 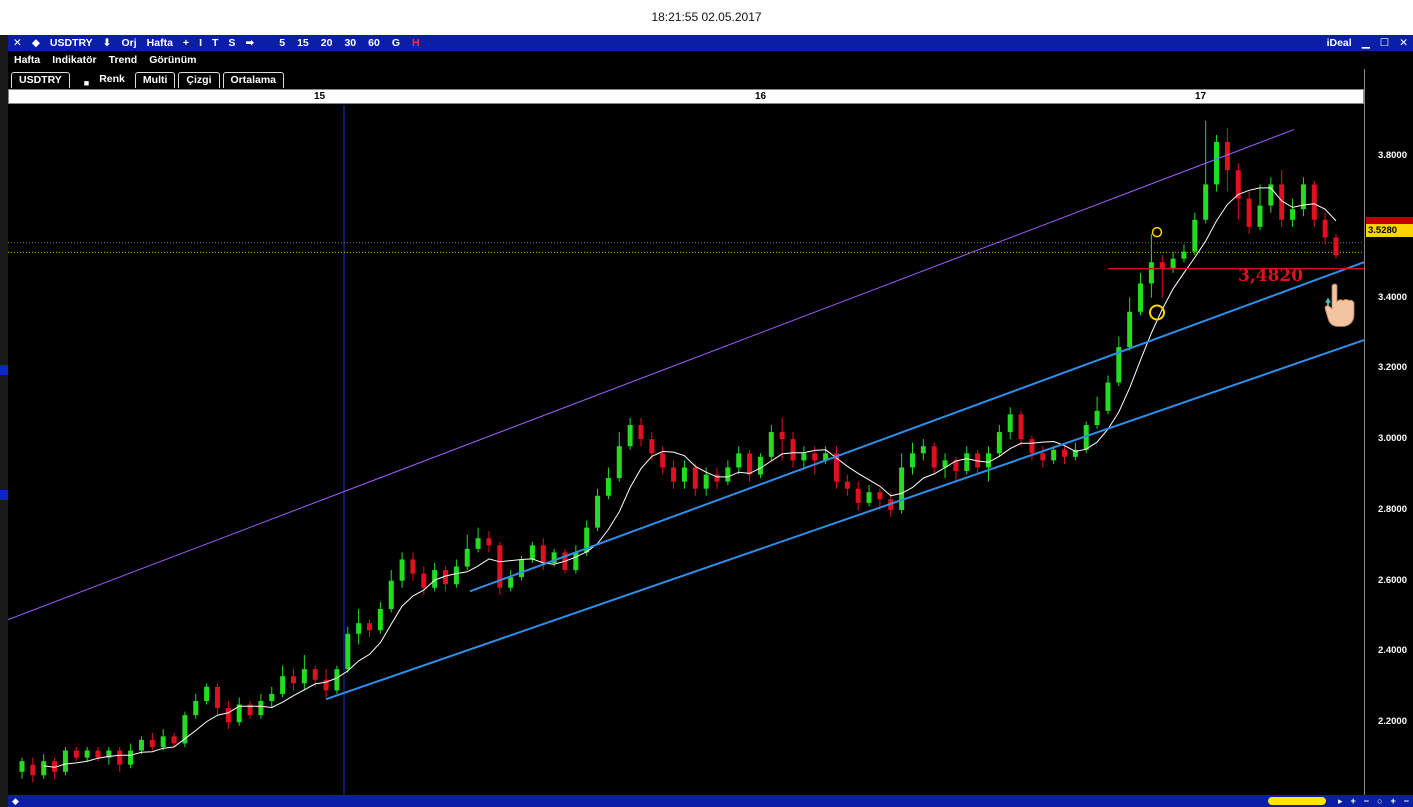 I want to click on symbol-label: USDTRY, so click(x=71, y=43).